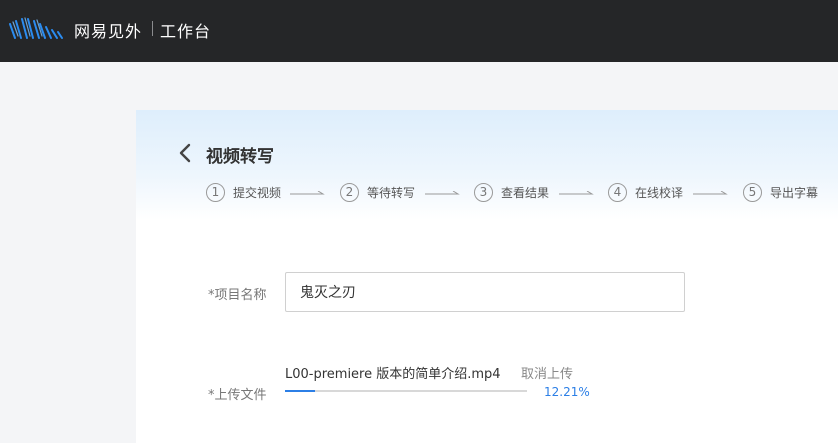 Image resolution: width=838 pixels, height=443 pixels. What do you see at coordinates (152, 28) in the screenshot?
I see `brand-divider` at bounding box center [152, 28].